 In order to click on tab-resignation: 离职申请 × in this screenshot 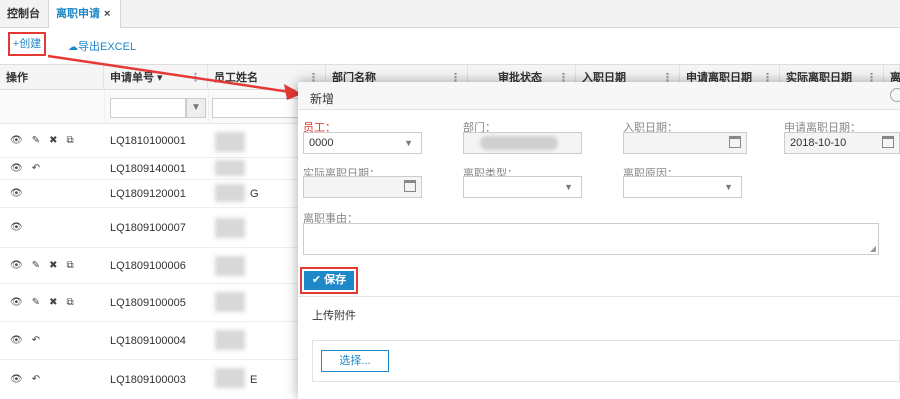, I will do `click(85, 14)`.